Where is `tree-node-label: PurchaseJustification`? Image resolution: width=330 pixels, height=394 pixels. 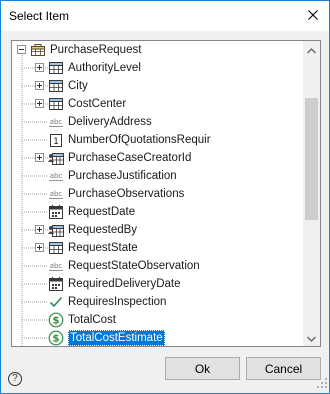 tree-node-label: PurchaseJustification is located at coordinates (122, 176).